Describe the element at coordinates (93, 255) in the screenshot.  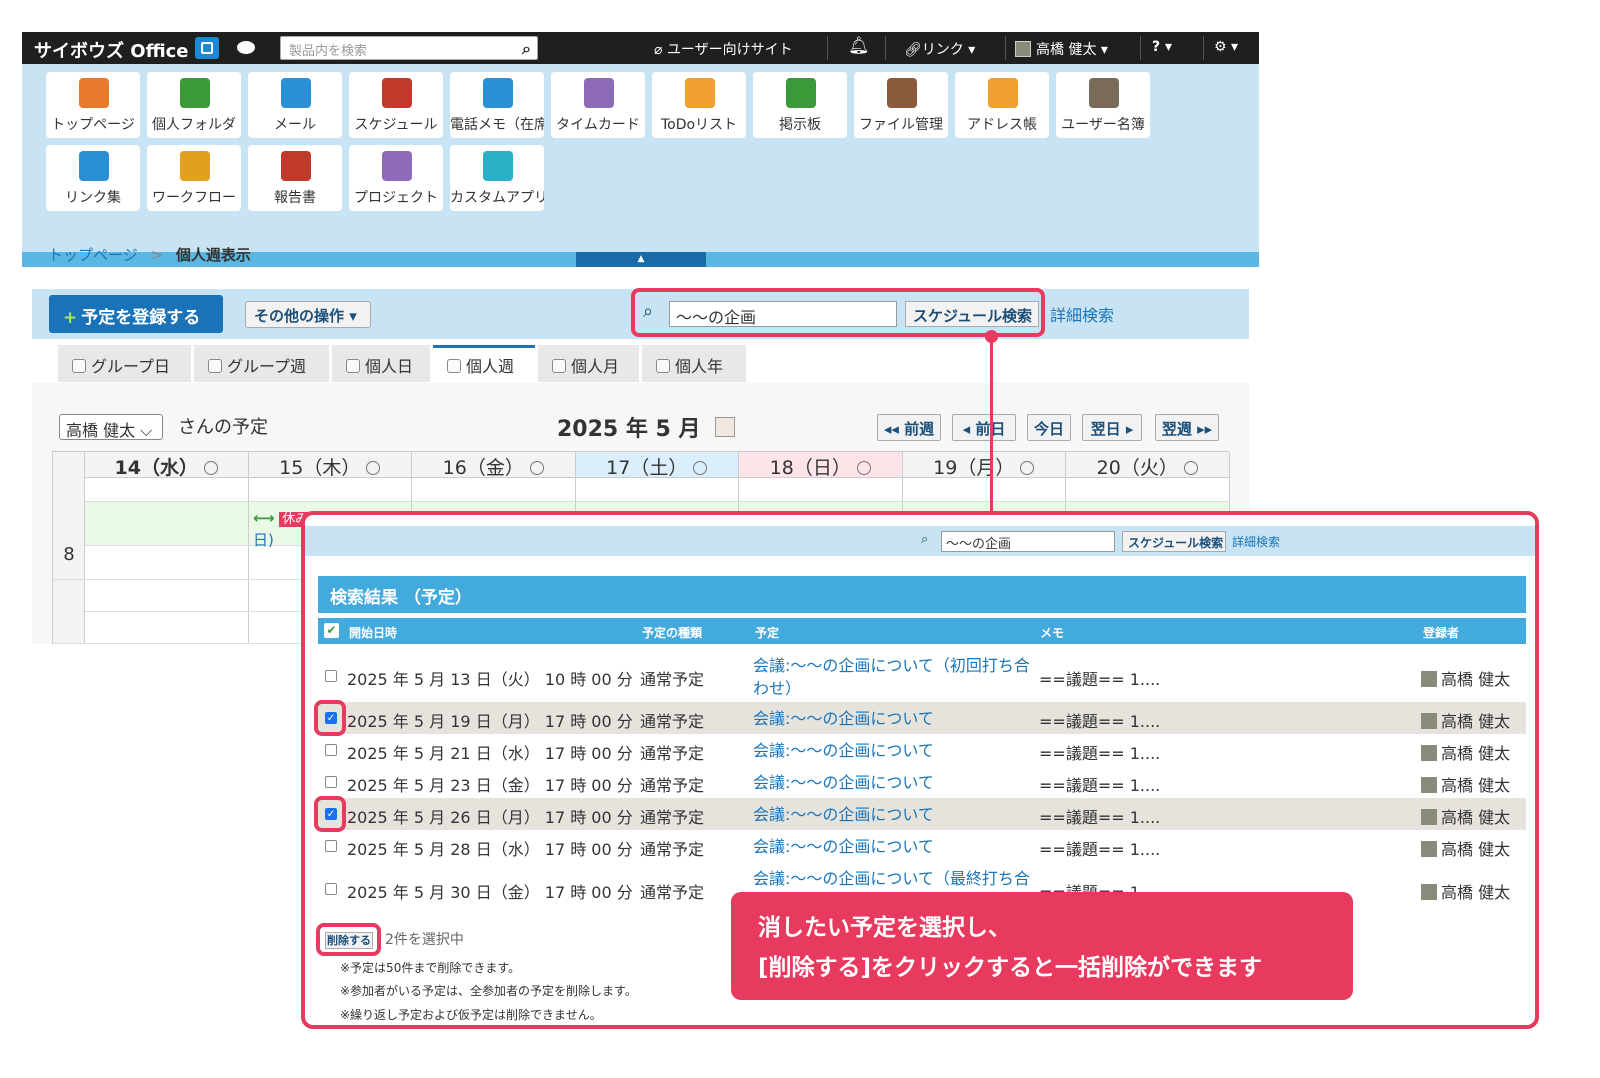
I see `breadcrumb-home: トップページ` at that location.